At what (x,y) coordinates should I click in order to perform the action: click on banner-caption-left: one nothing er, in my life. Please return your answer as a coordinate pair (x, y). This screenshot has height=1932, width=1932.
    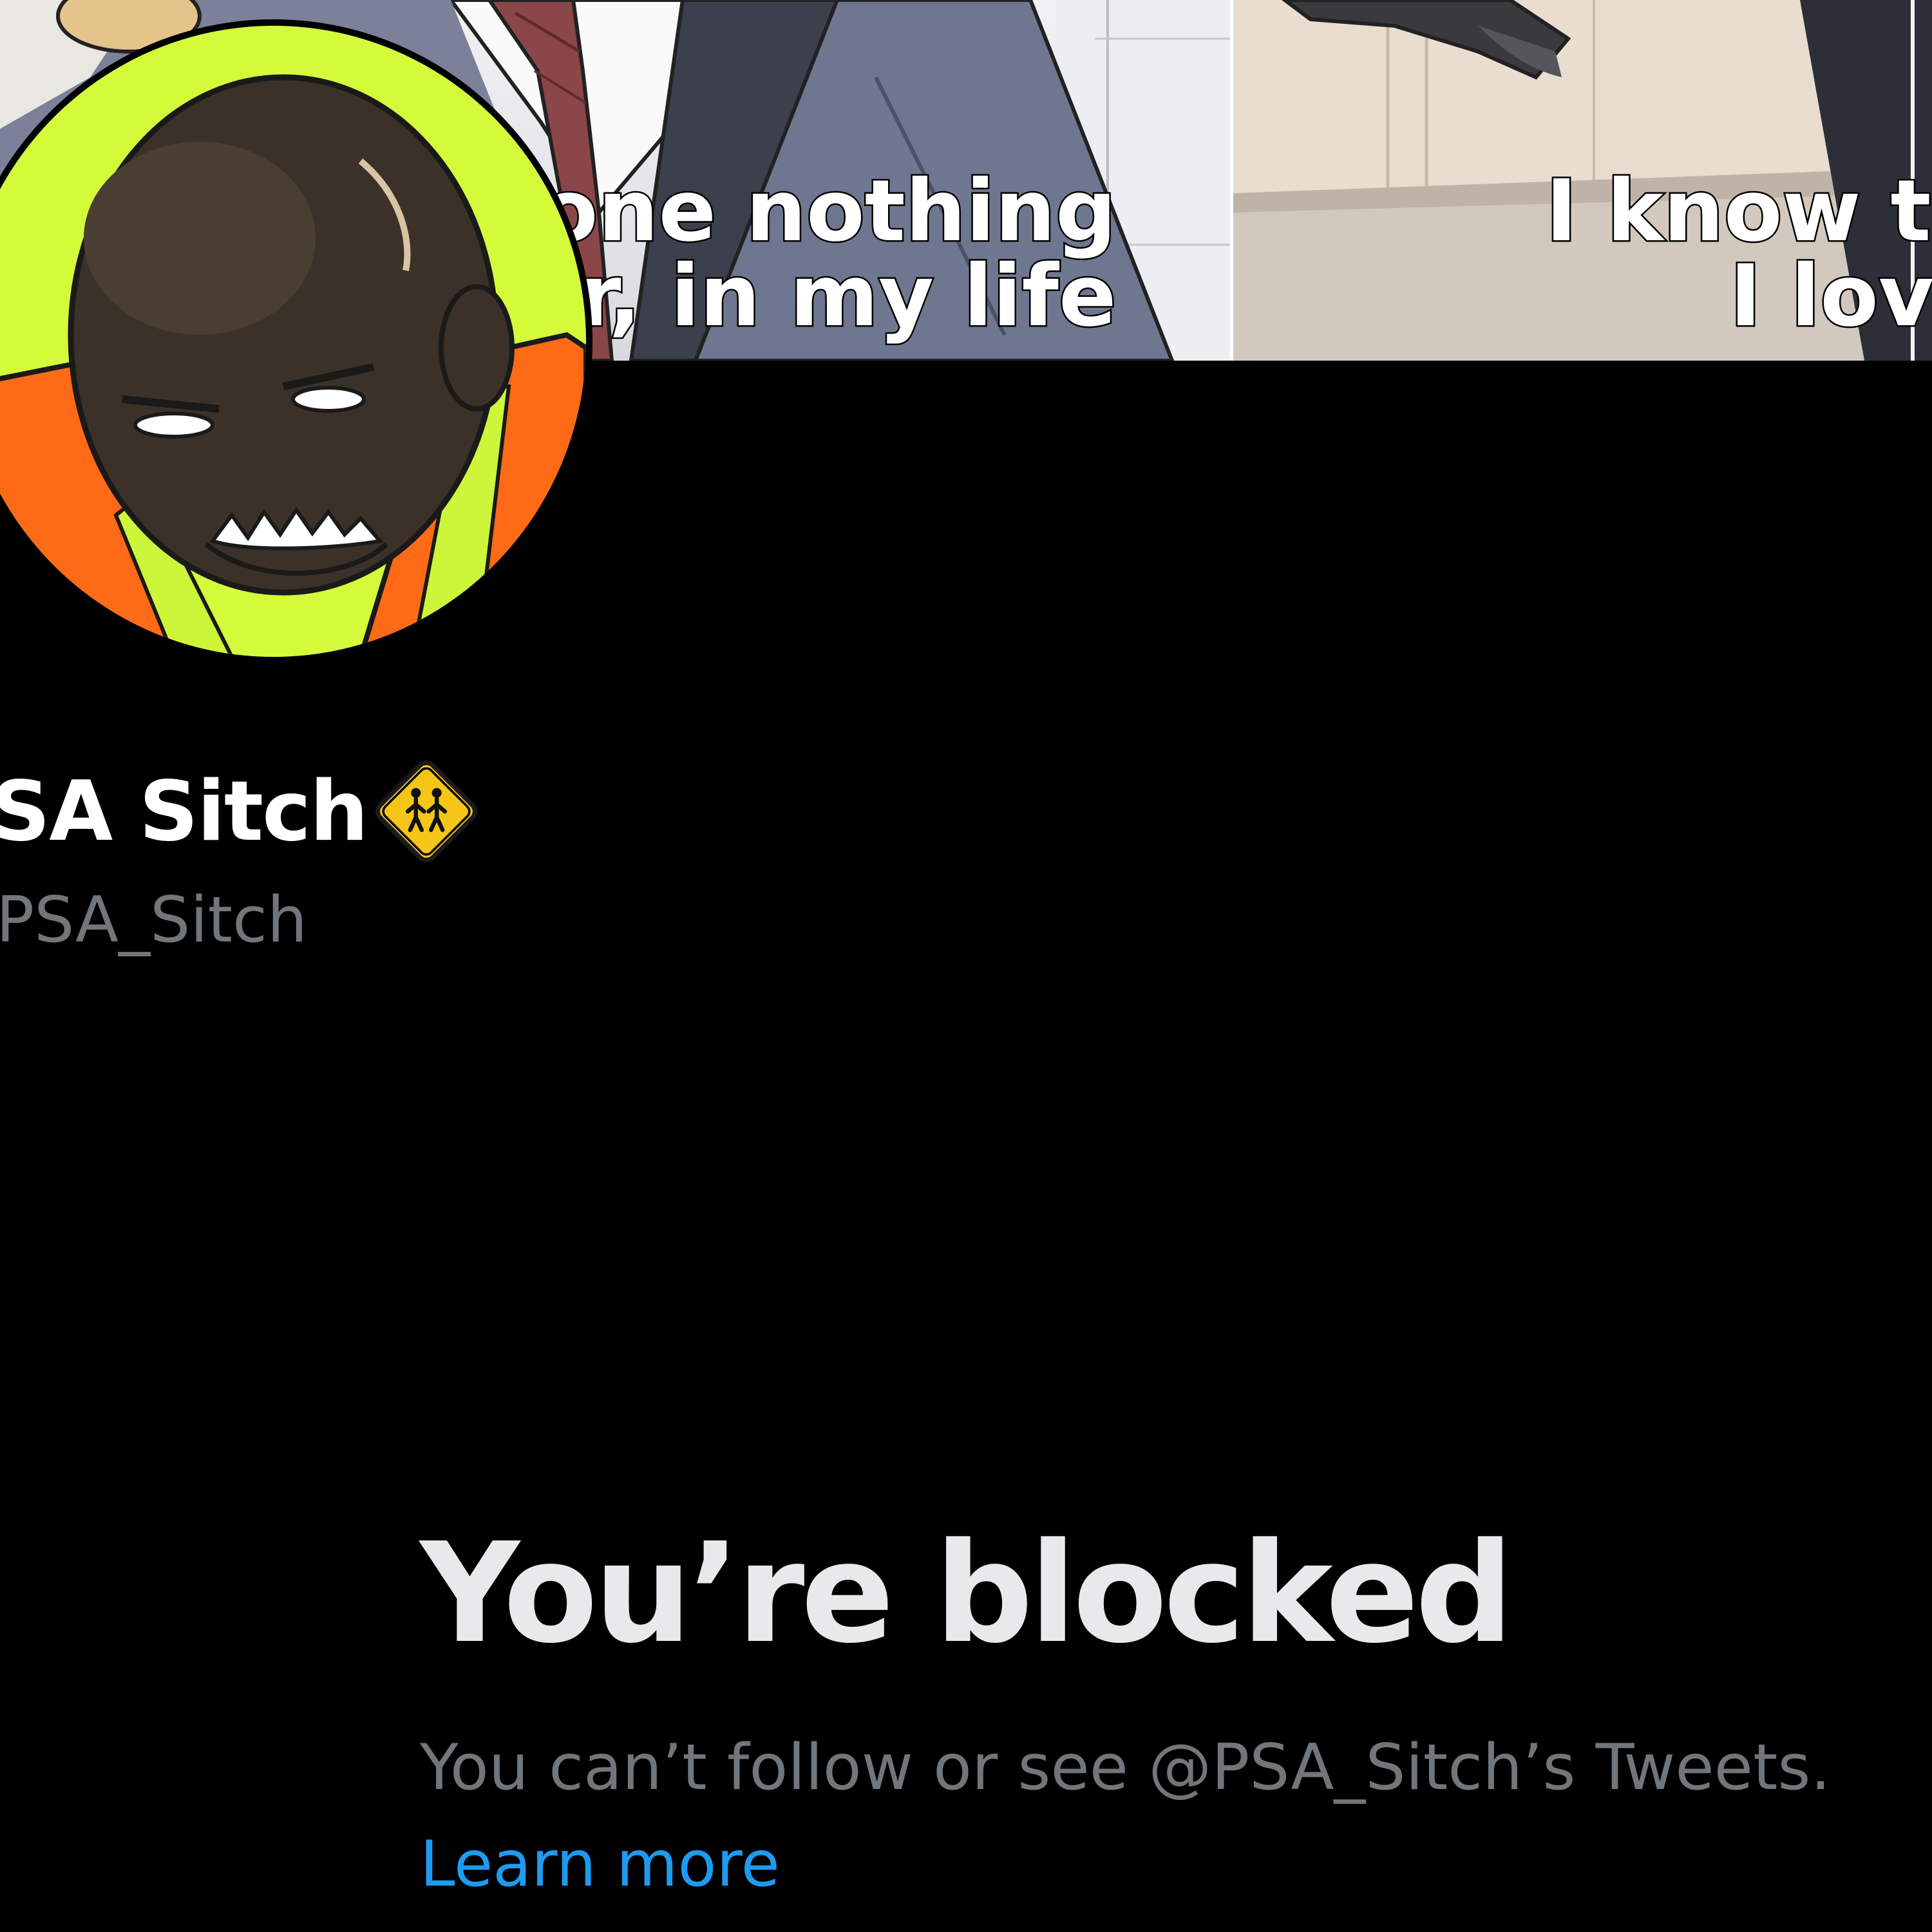
    Looking at the image, I should click on (819, 254).